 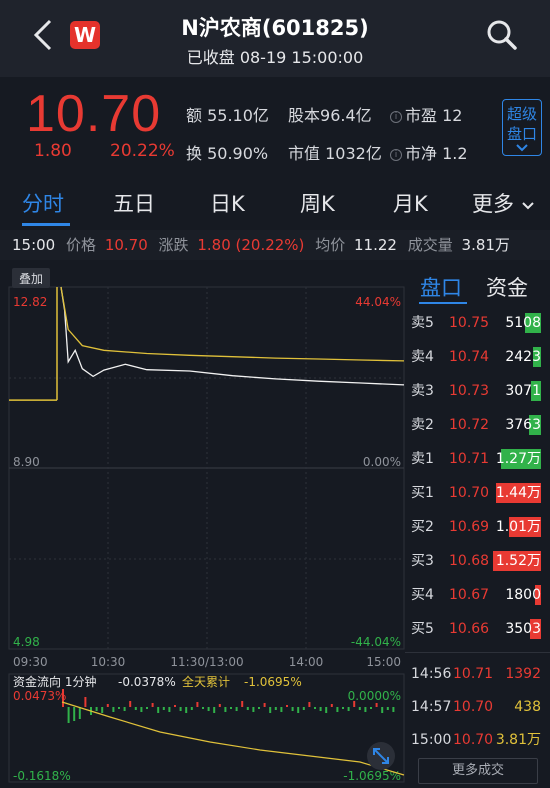 What do you see at coordinates (502, 35) in the screenshot?
I see `search-icon` at bounding box center [502, 35].